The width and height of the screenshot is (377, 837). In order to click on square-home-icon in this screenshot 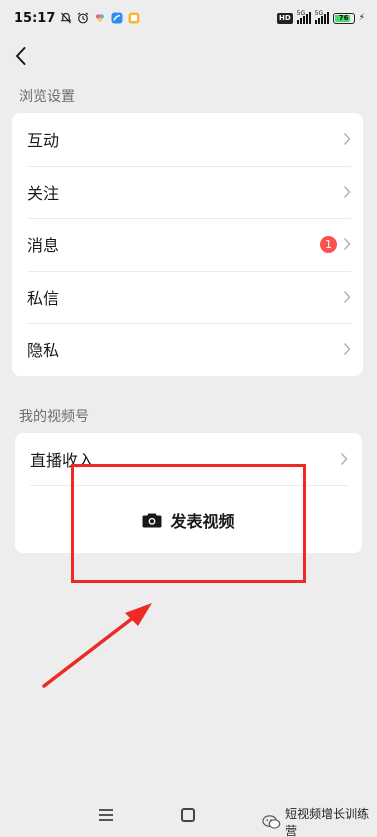, I will do `click(188, 815)`.